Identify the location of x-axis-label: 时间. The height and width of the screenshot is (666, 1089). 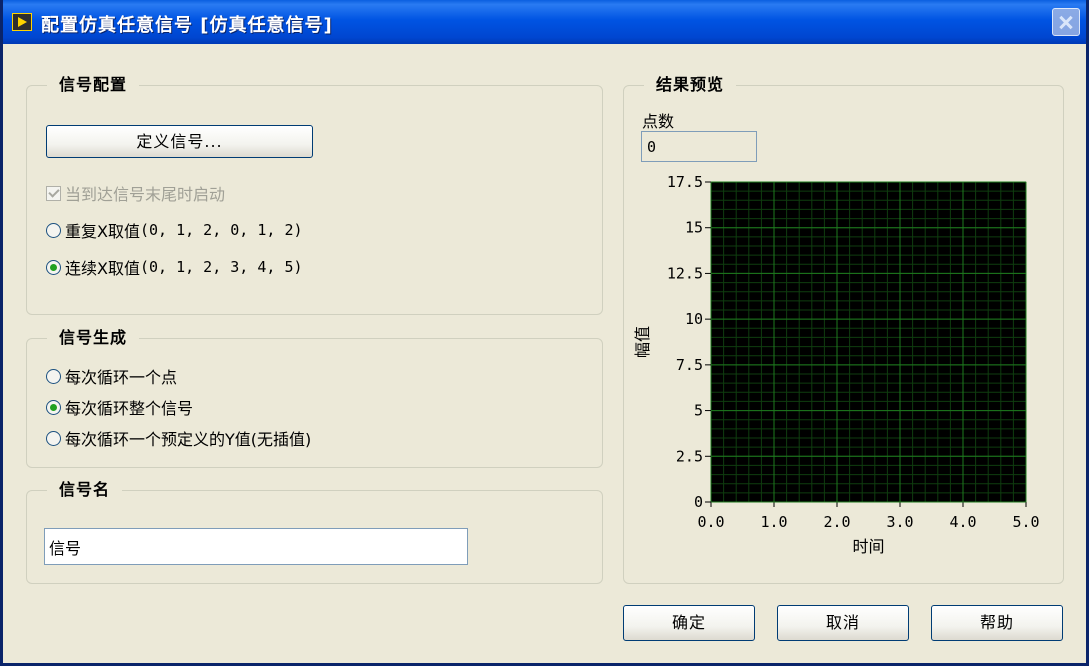
(868, 546).